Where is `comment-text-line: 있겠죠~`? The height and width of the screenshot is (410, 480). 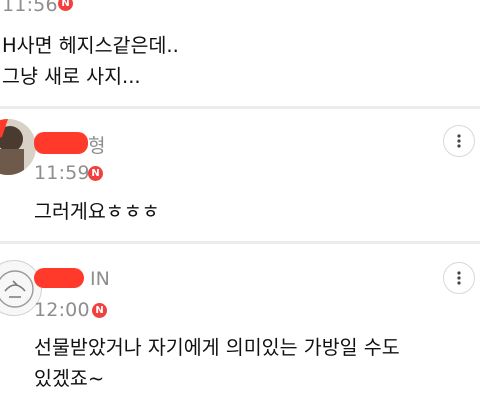 comment-text-line: 있겠죠~ is located at coordinates (69, 378).